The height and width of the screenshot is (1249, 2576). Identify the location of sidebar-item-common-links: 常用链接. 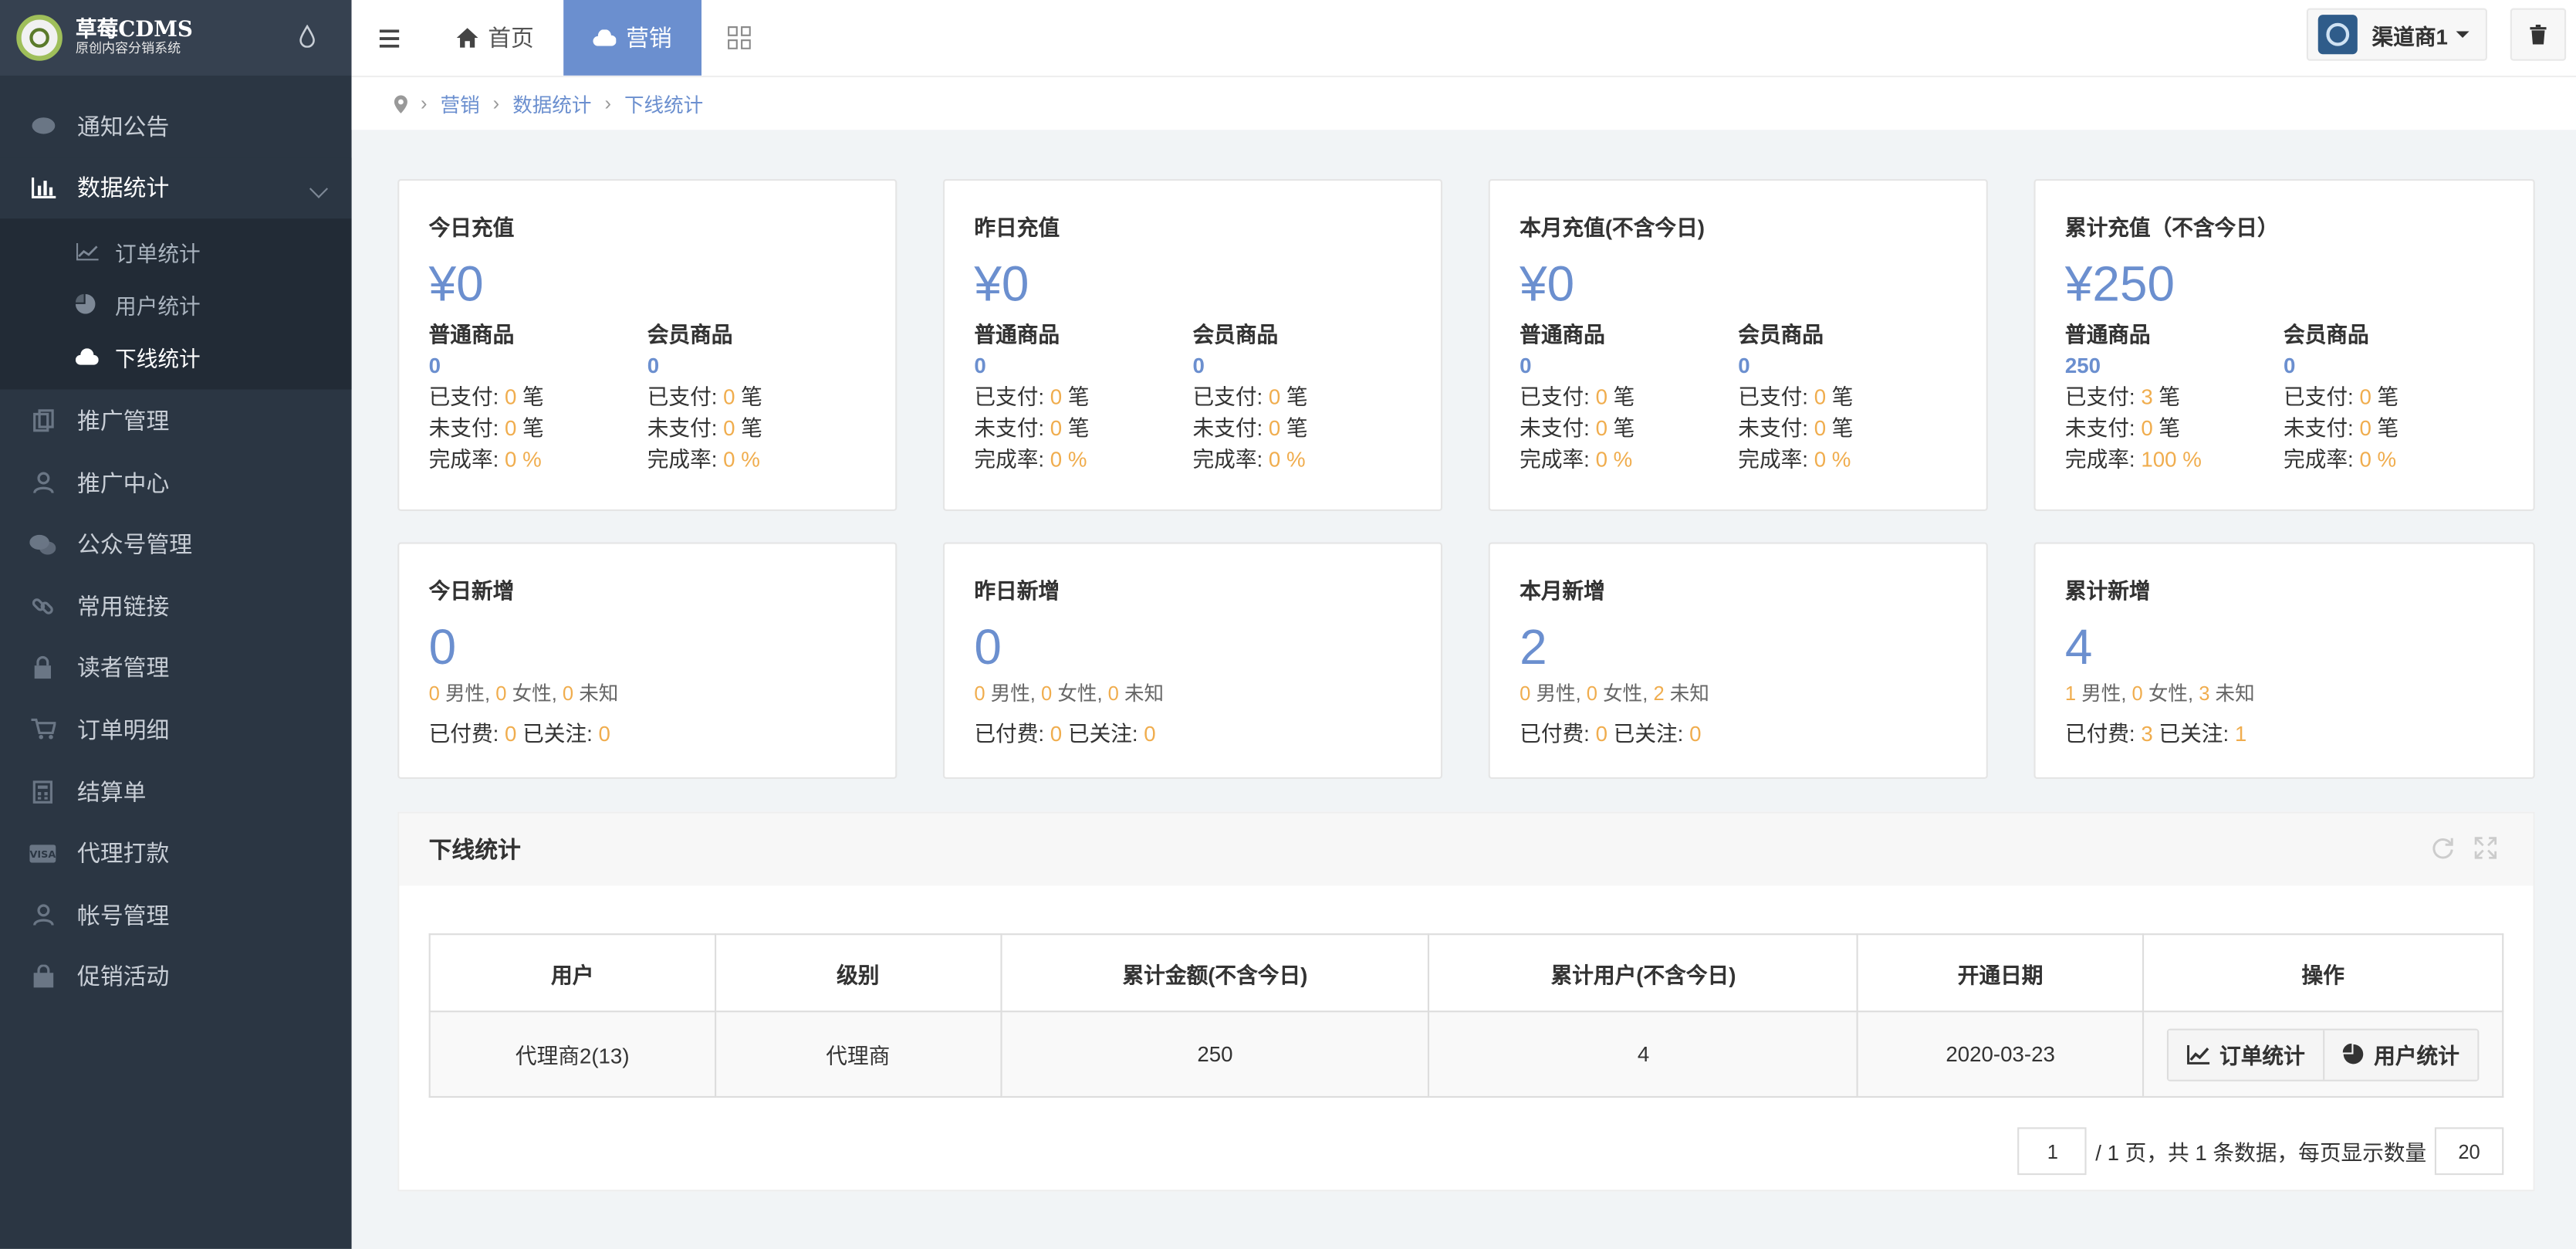
(176, 606).